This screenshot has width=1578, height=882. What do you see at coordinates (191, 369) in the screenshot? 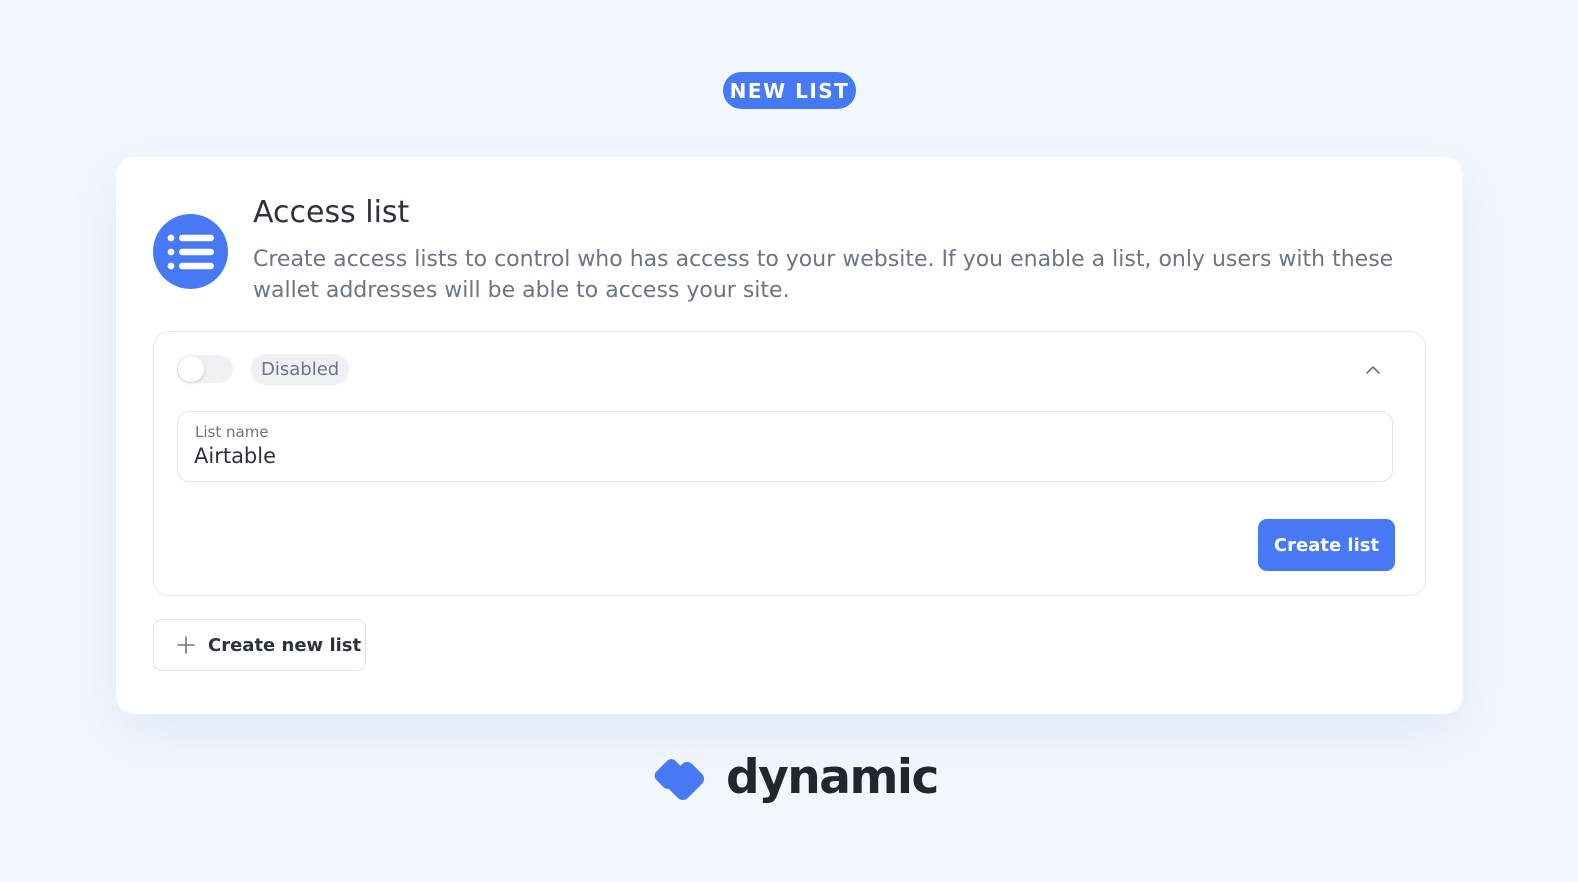
I see `toggle-knob` at bounding box center [191, 369].